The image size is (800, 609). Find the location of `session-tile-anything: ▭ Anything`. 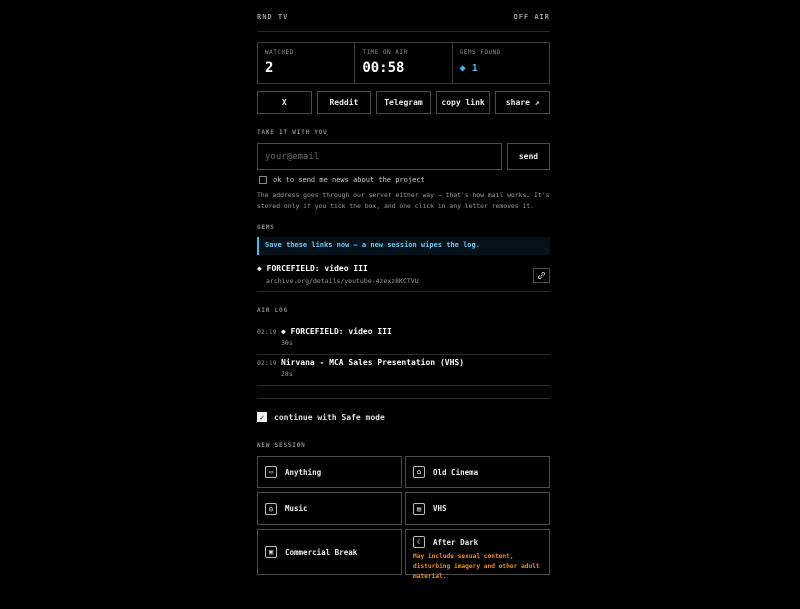

session-tile-anything: ▭ Anything is located at coordinates (329, 472).